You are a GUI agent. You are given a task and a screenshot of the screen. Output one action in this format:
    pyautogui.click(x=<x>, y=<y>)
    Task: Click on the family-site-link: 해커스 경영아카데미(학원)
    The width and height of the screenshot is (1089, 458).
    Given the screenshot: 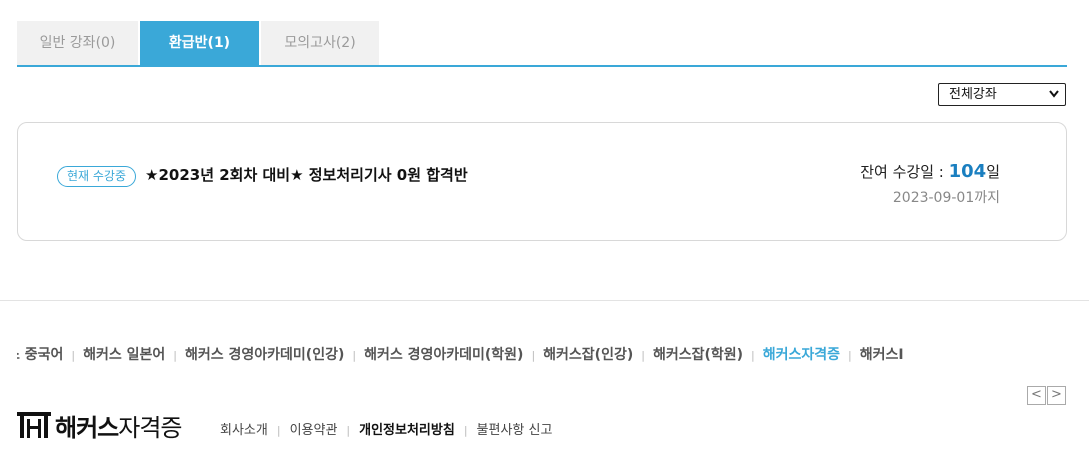 What is the action you would take?
    pyautogui.click(x=443, y=355)
    